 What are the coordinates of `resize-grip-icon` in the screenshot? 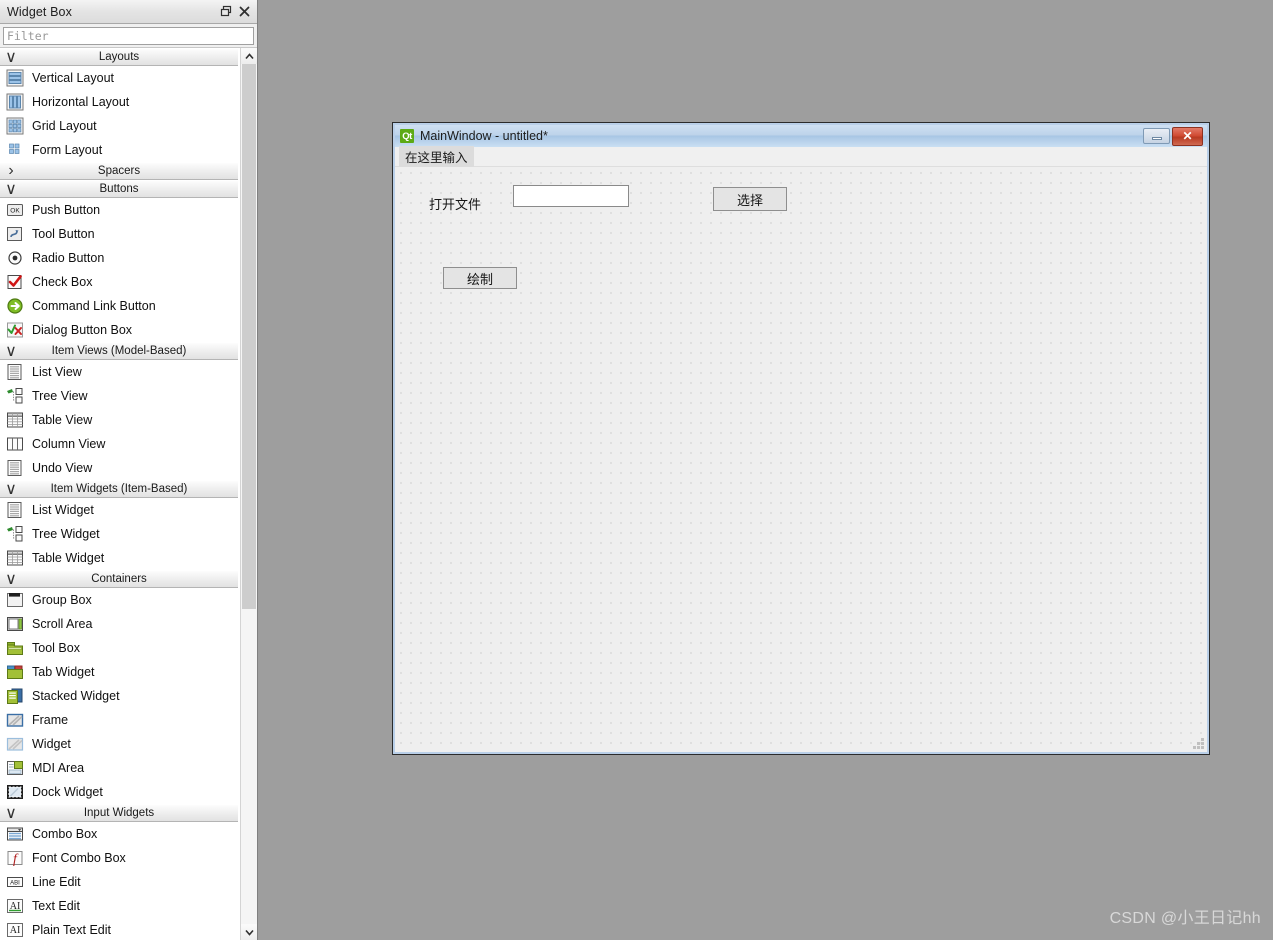 It's located at (1198, 743).